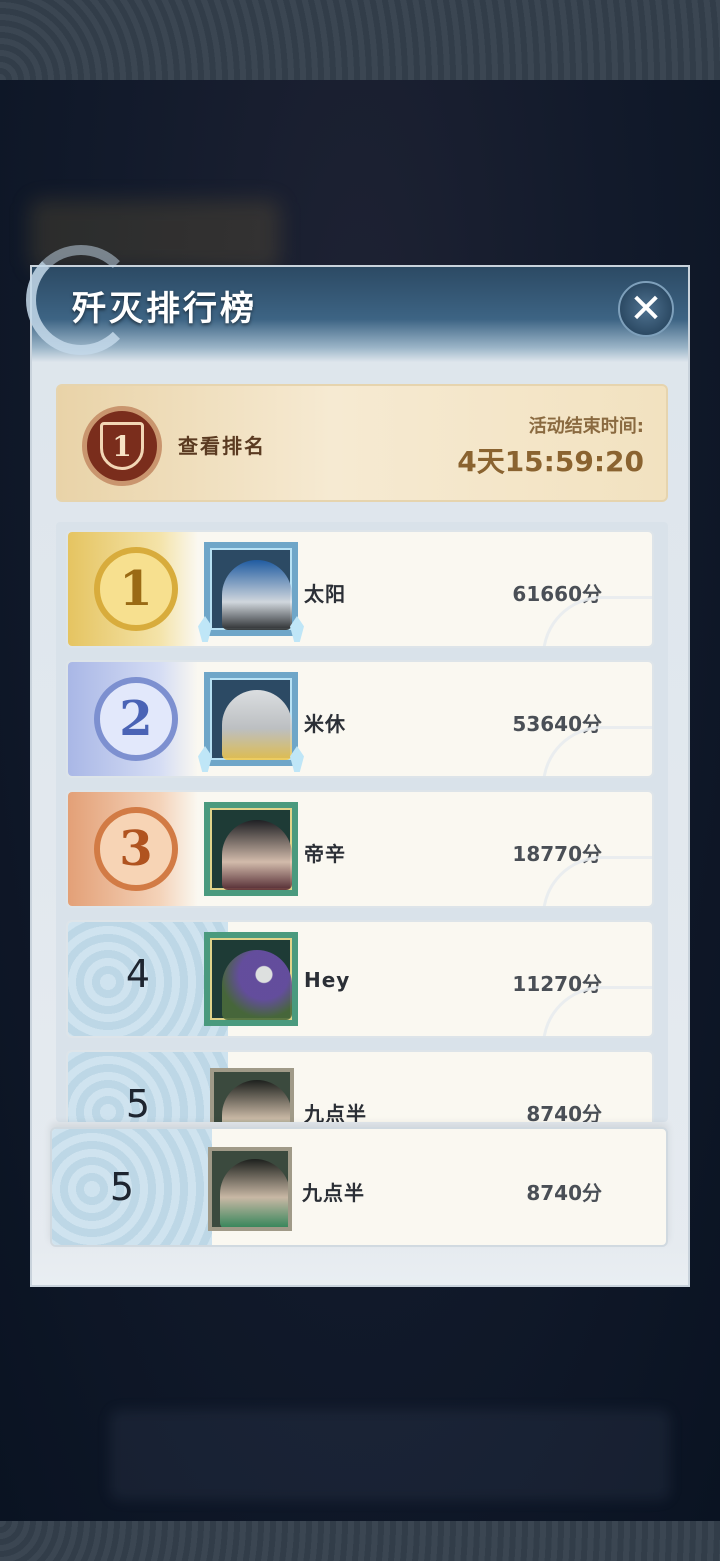  What do you see at coordinates (335, 1112) in the screenshot?
I see `player-name: 九点半` at bounding box center [335, 1112].